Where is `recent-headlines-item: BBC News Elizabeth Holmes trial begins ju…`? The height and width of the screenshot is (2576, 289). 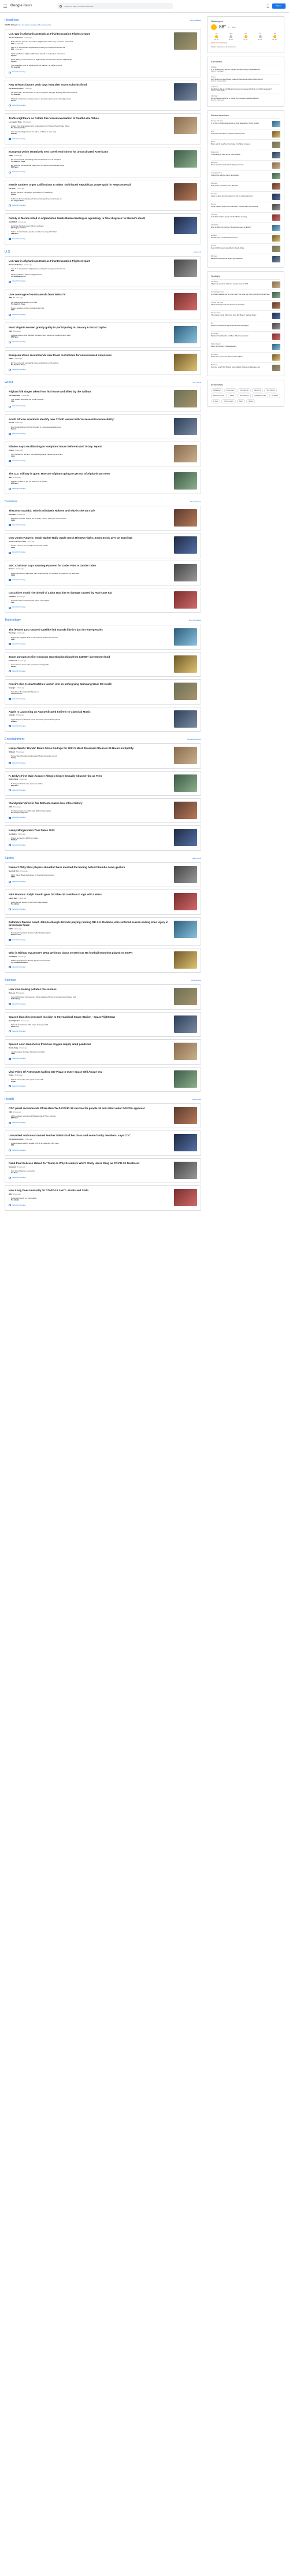
recent-headlines-item: BBC News Elizabeth Holmes trial begins ju… is located at coordinates (245, 259).